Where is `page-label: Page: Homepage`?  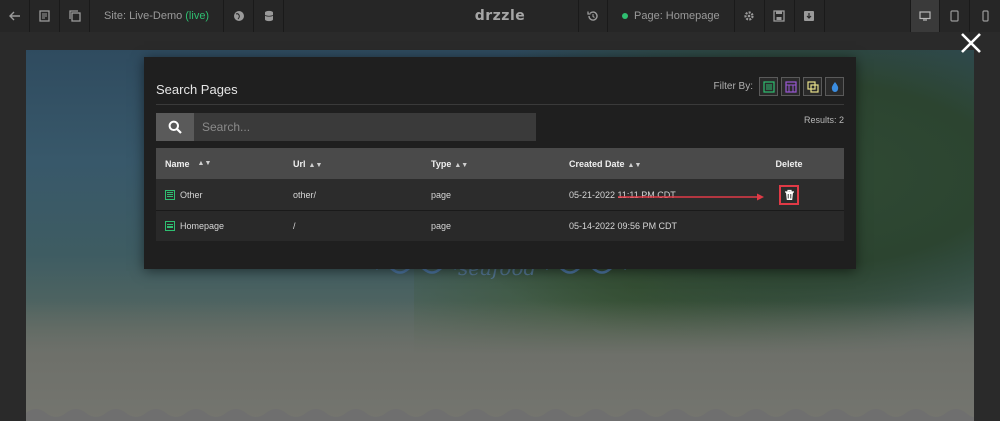 page-label: Page: Homepage is located at coordinates (677, 16).